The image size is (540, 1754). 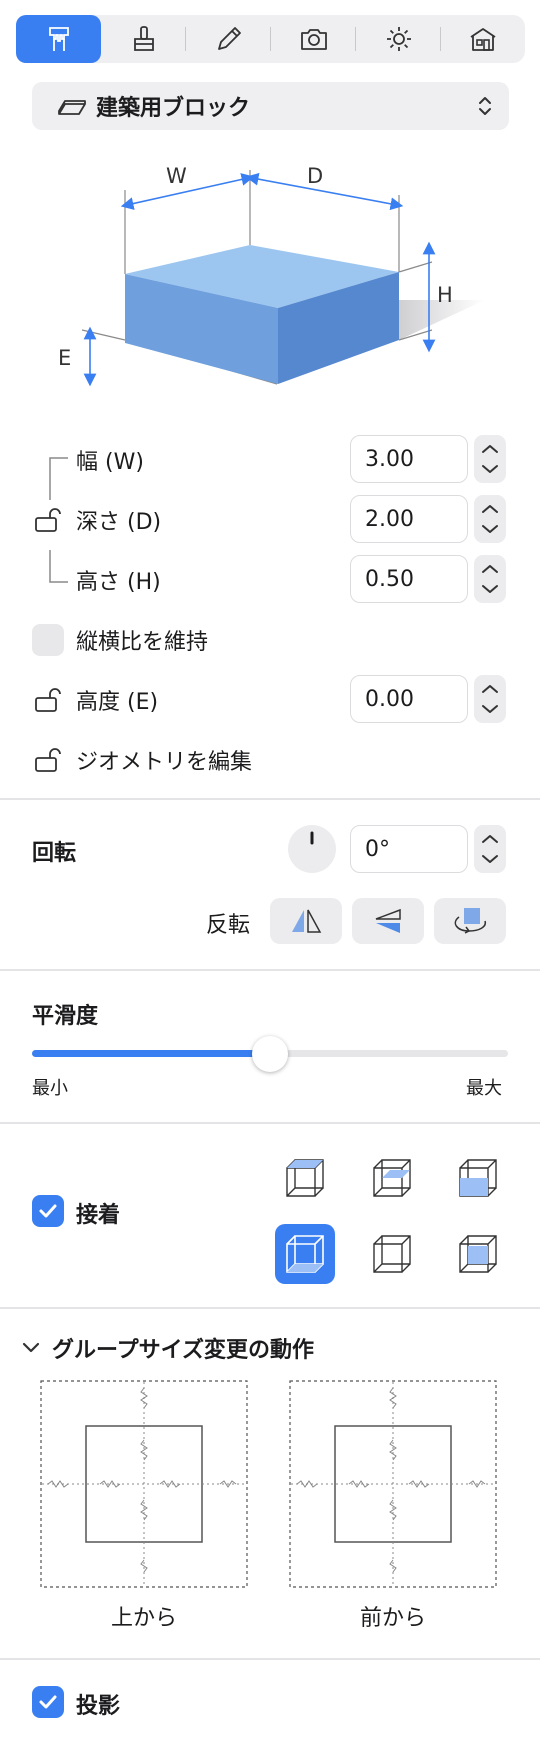 I want to click on brush-tool-icon, so click(x=143, y=38).